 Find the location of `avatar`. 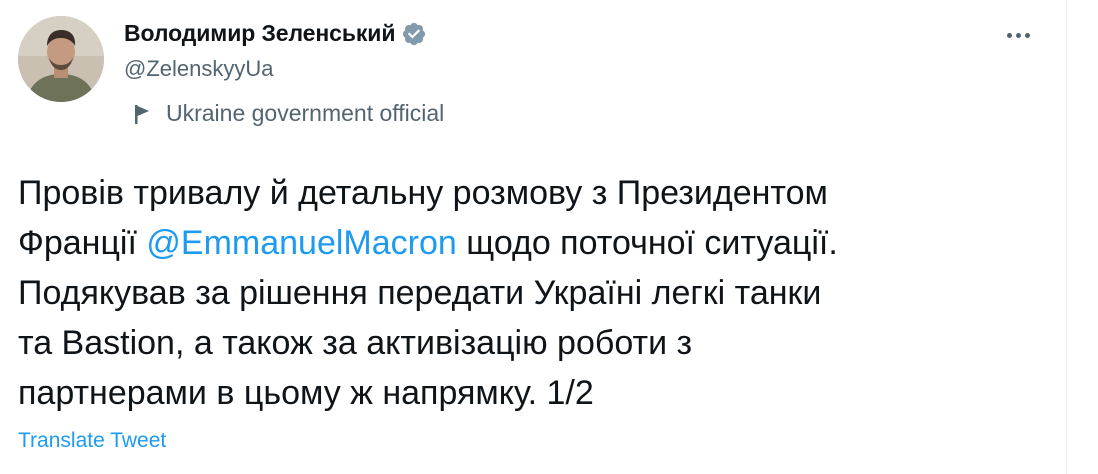

avatar is located at coordinates (61, 59).